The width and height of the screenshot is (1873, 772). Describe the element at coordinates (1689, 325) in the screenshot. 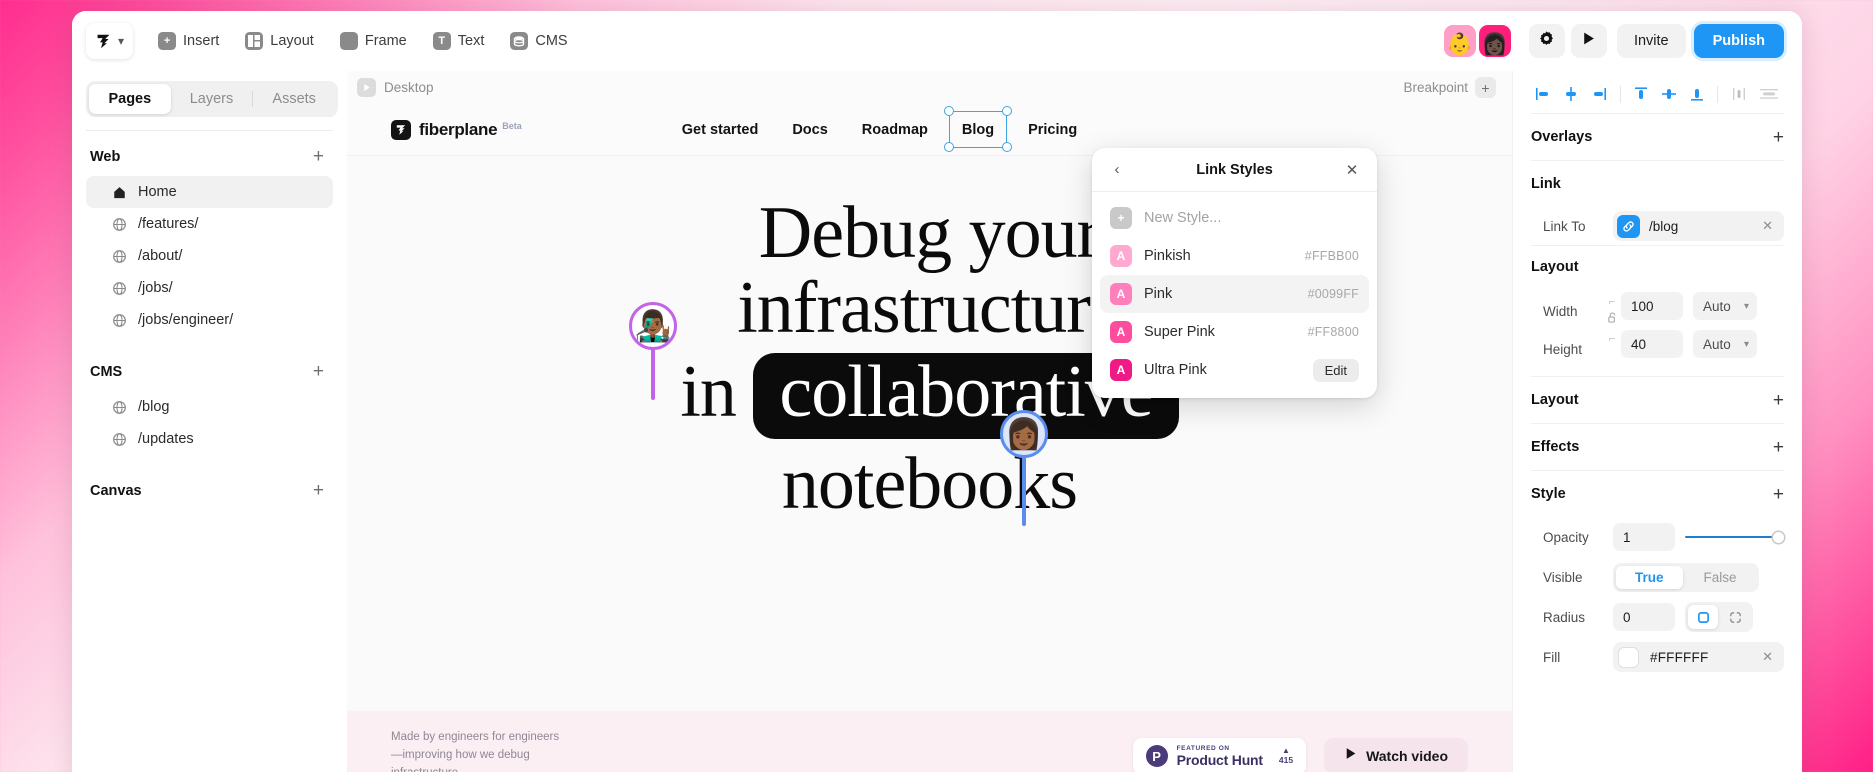

I see `size-inputs: 100 Auto ▾ 40 Auto ▾` at that location.